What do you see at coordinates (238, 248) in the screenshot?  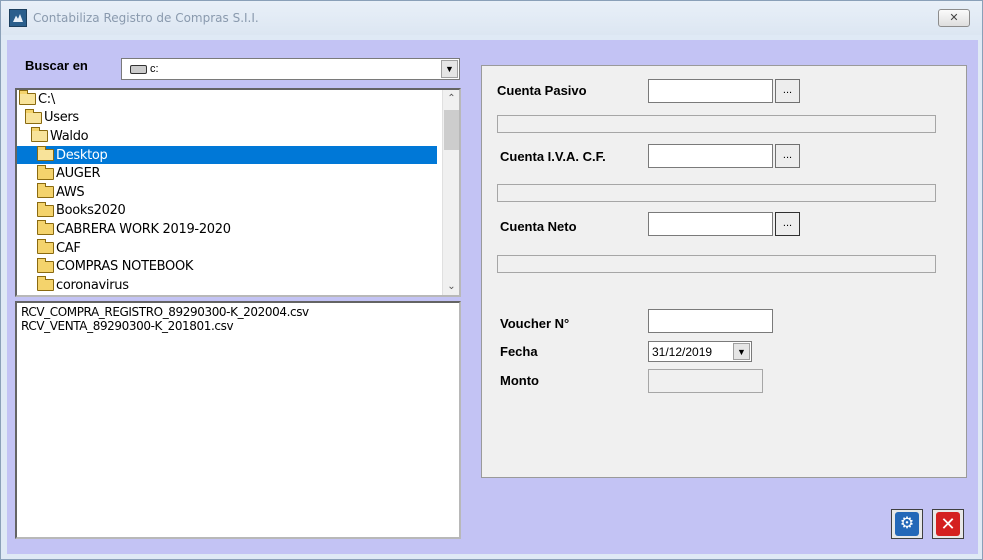 I see `directory-item: CAF` at bounding box center [238, 248].